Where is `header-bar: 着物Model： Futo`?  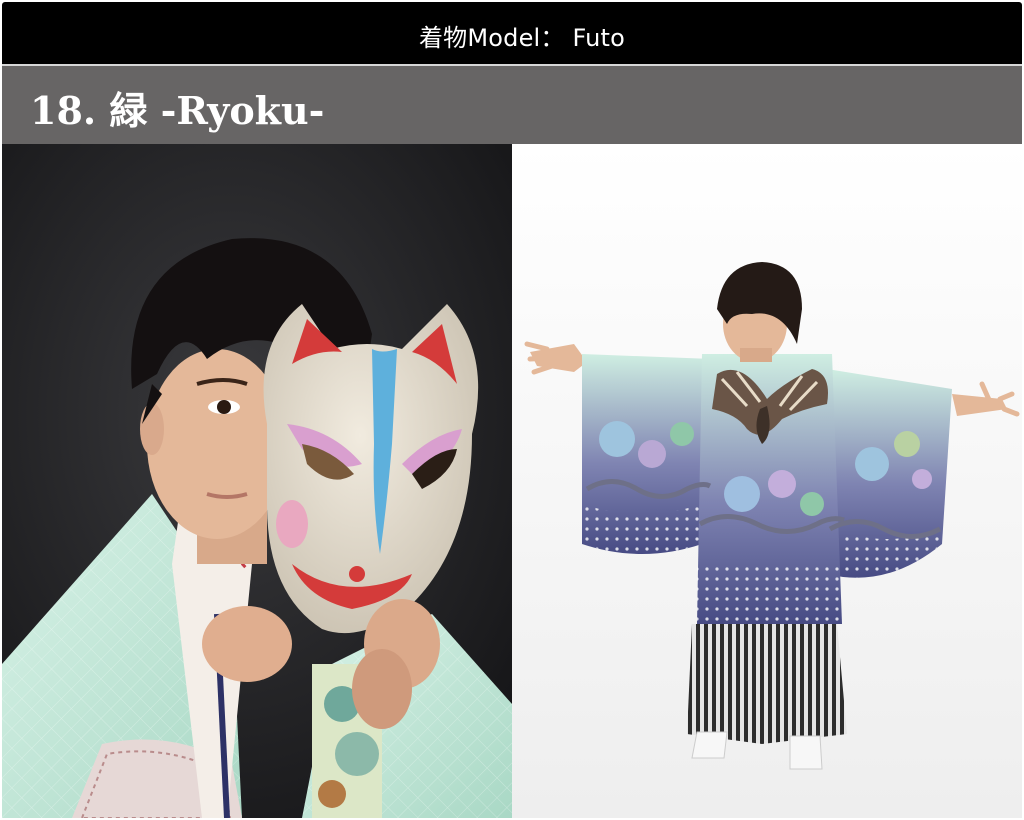
header-bar: 着物Model： Futo is located at coordinates (512, 33).